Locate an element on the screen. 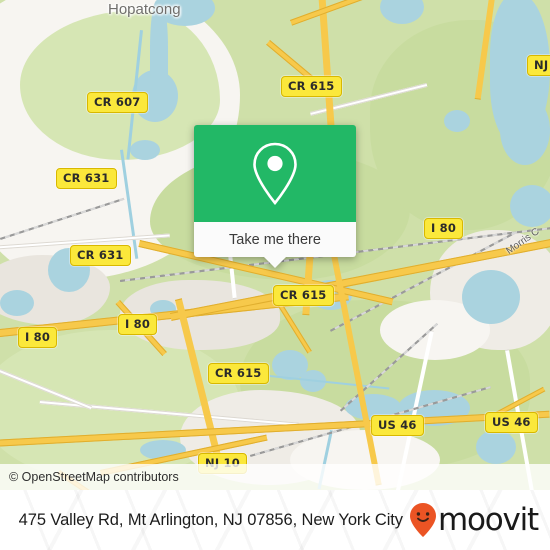 Image resolution: width=550 pixels, height=550 pixels. popup-pointer is located at coordinates (275, 262).